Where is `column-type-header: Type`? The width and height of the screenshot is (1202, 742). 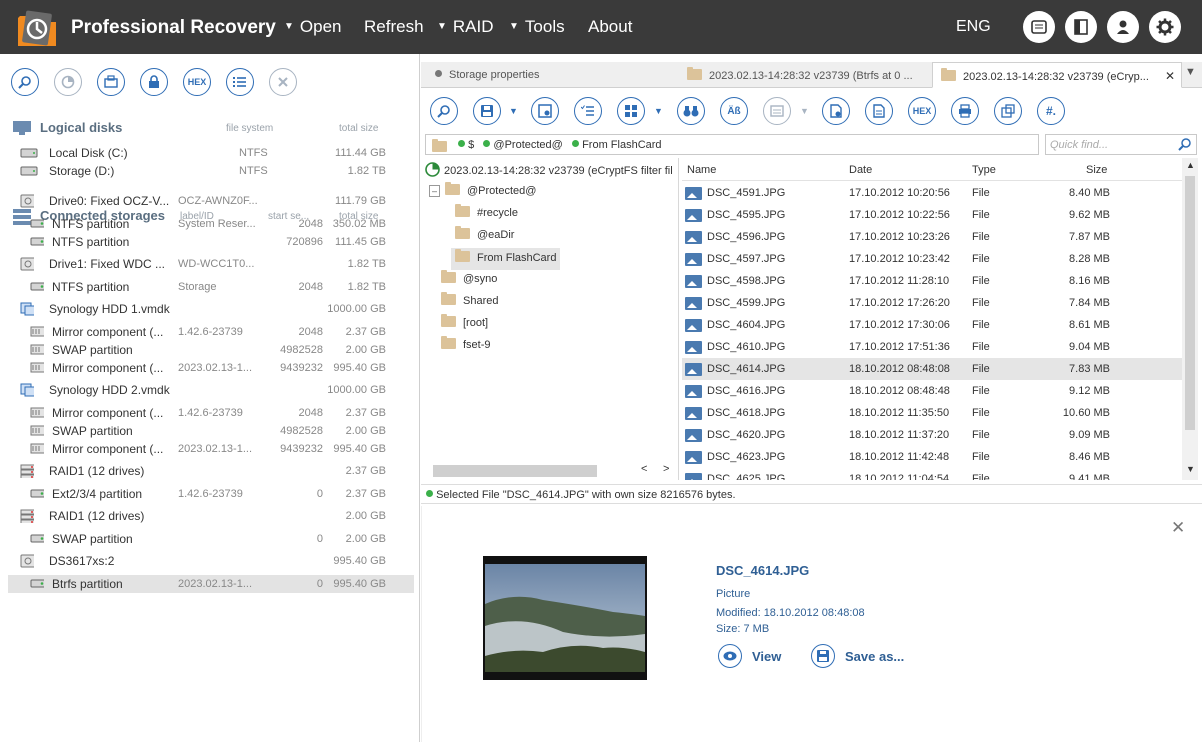 column-type-header: Type is located at coordinates (984, 170).